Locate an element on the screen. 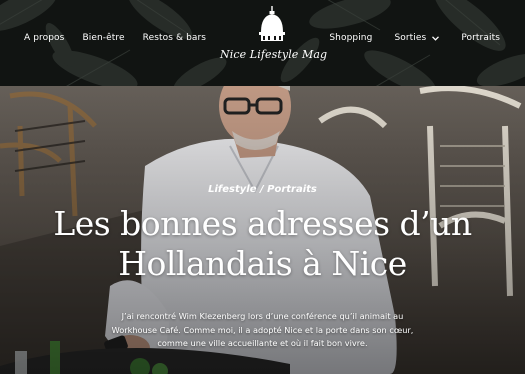 The height and width of the screenshot is (374, 525). chevron-down-icon is located at coordinates (436, 38).